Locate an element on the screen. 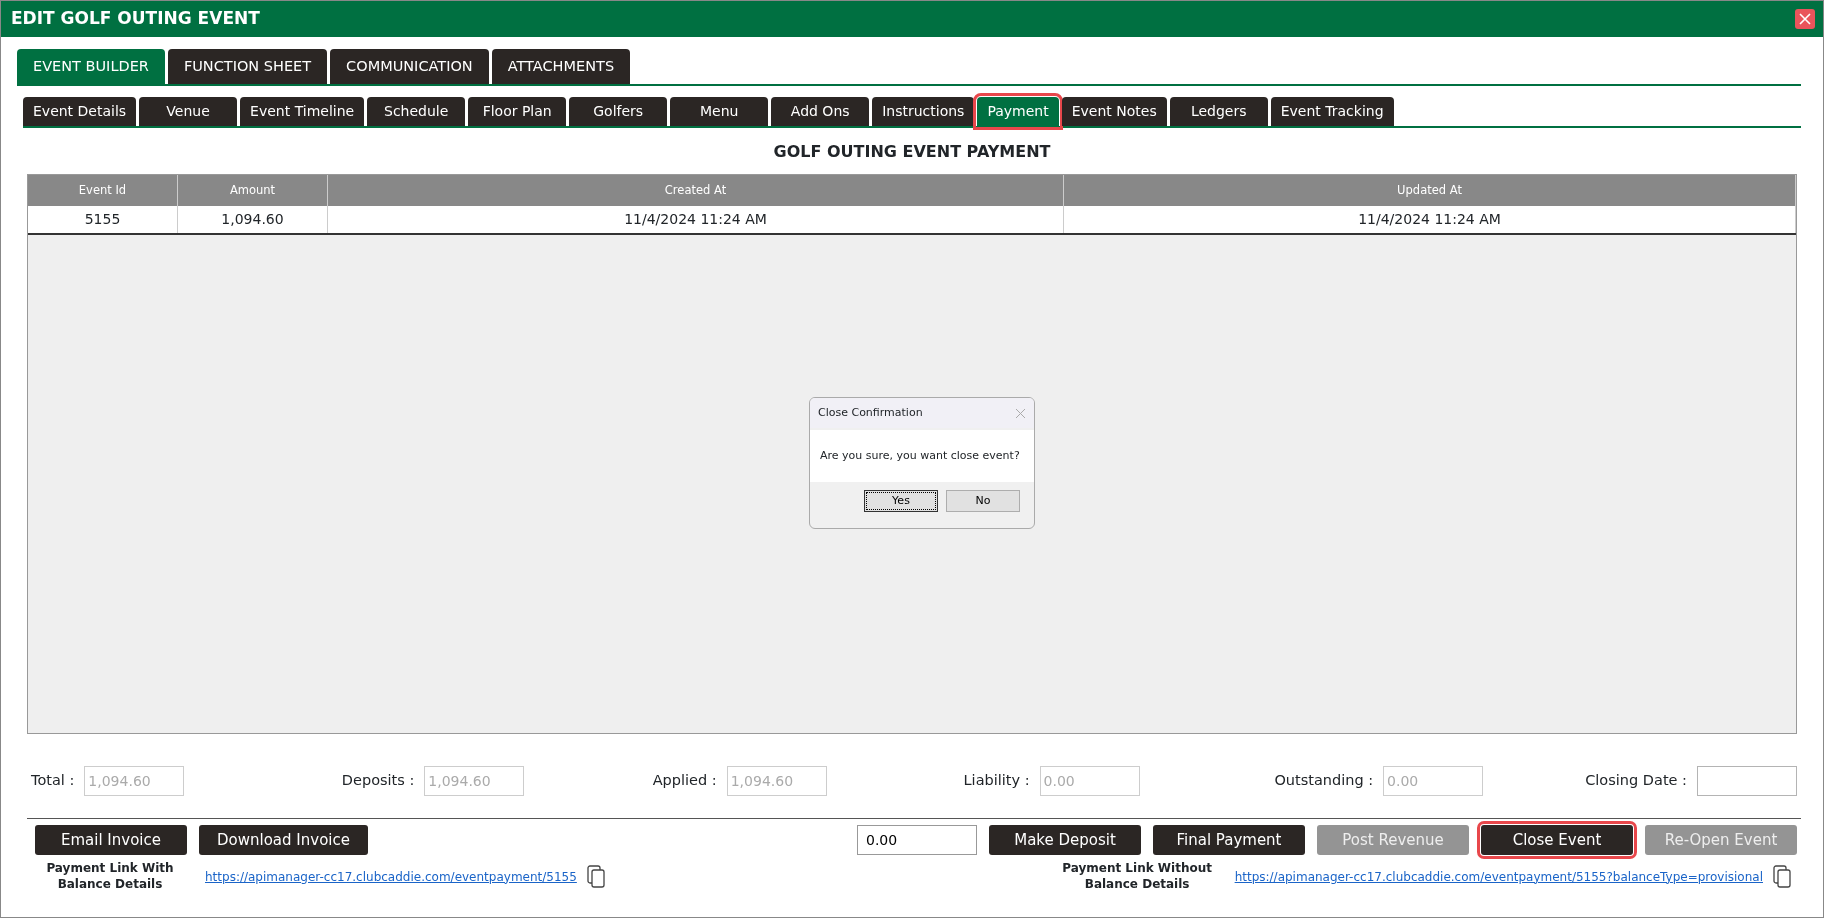 This screenshot has height=918, width=1824. sub-tab: Venue is located at coordinates (188, 111).